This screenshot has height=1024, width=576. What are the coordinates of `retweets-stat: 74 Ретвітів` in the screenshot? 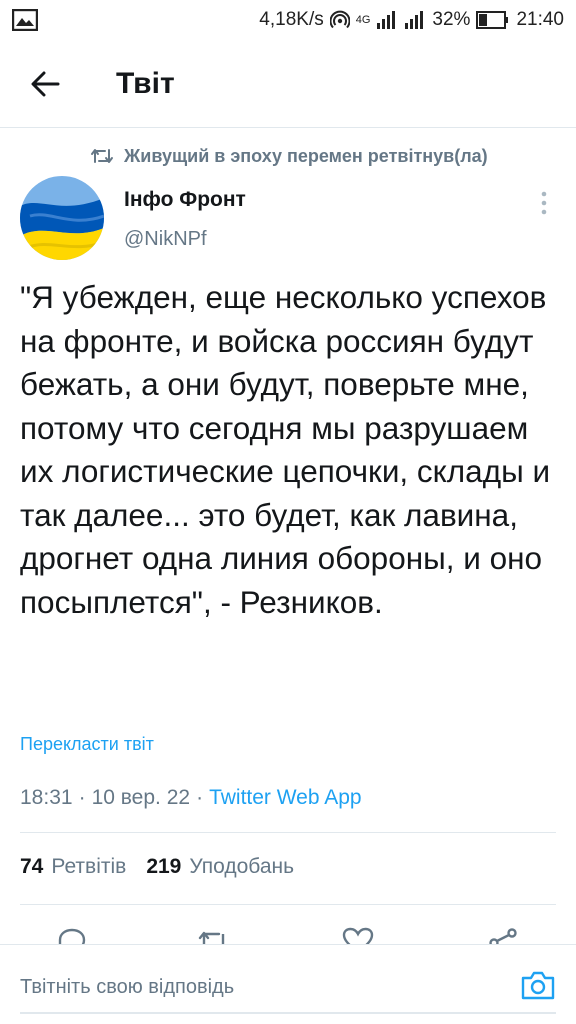 It's located at (73, 867).